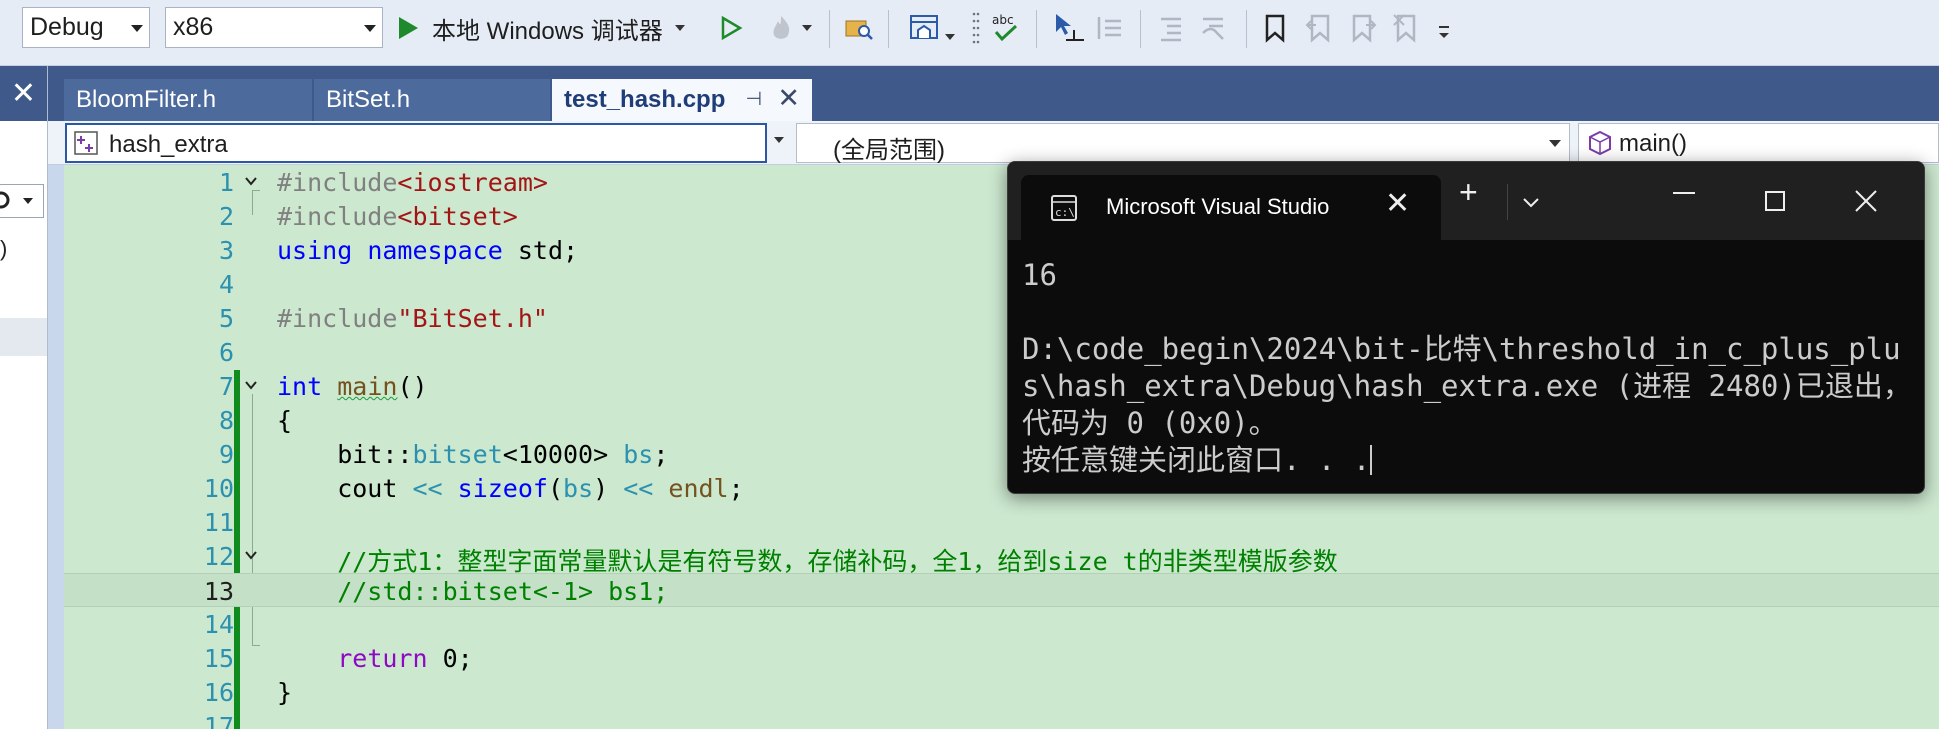  I want to click on left-tool-panel: ✕ ), so click(24, 397).